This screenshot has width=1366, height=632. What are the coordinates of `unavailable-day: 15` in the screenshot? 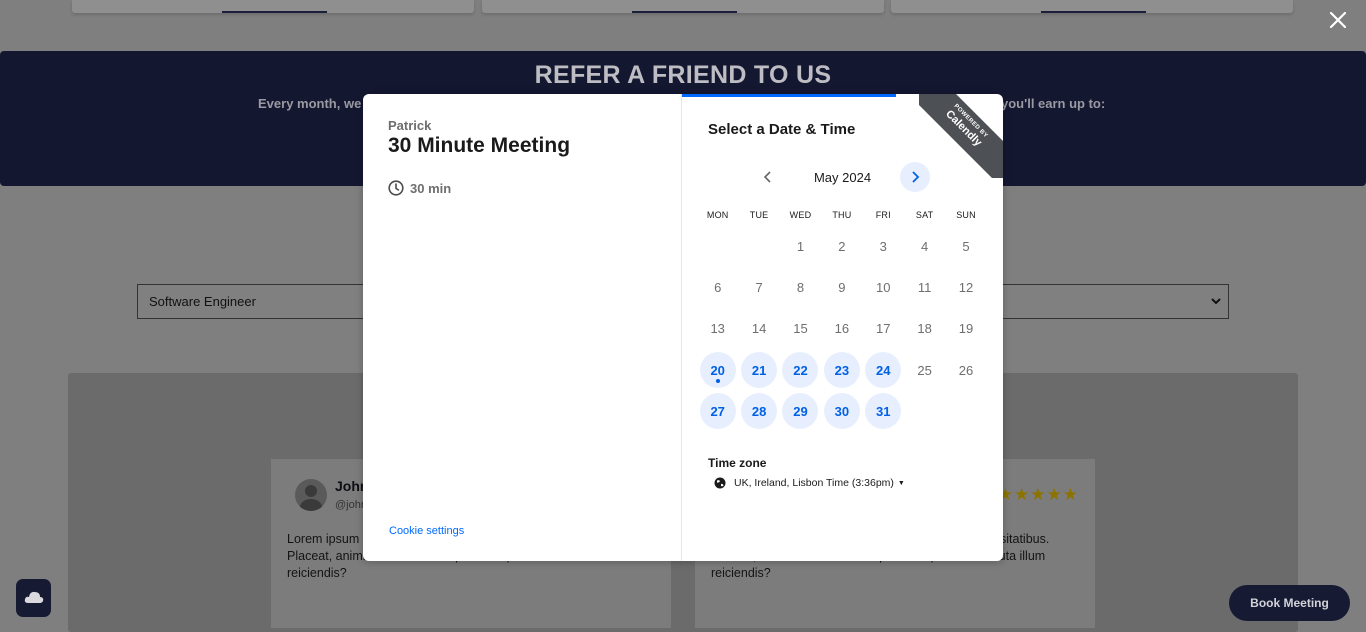 It's located at (800, 329).